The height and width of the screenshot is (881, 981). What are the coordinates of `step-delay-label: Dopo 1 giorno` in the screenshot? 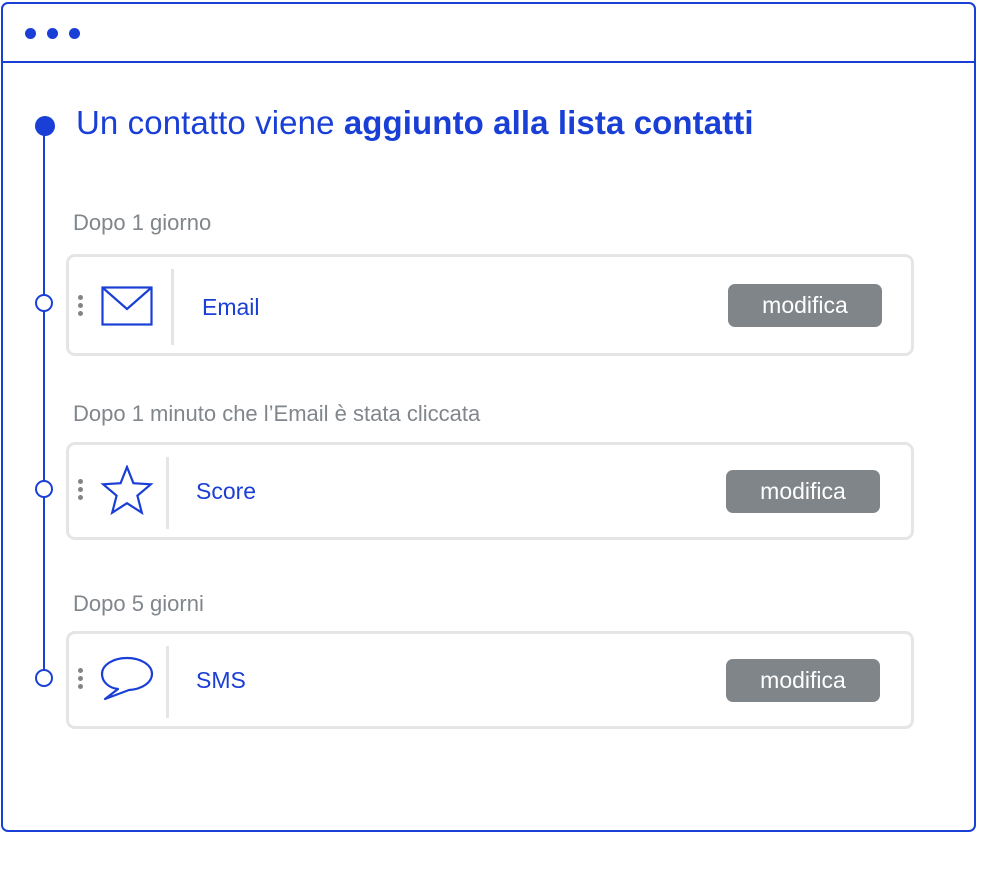 It's located at (142, 222).